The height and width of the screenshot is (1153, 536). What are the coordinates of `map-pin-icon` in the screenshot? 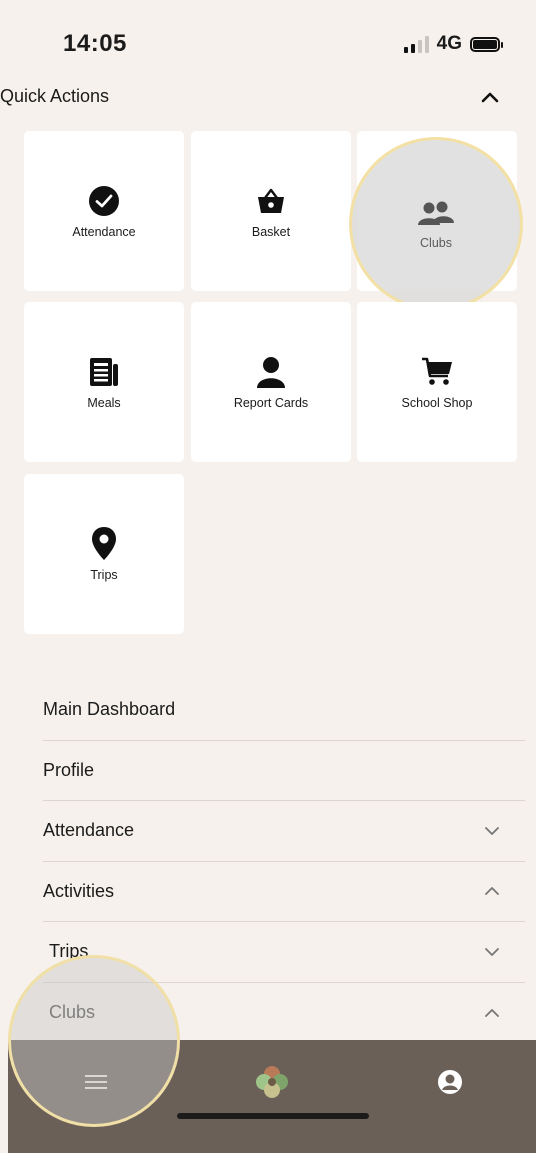 It's located at (104, 544).